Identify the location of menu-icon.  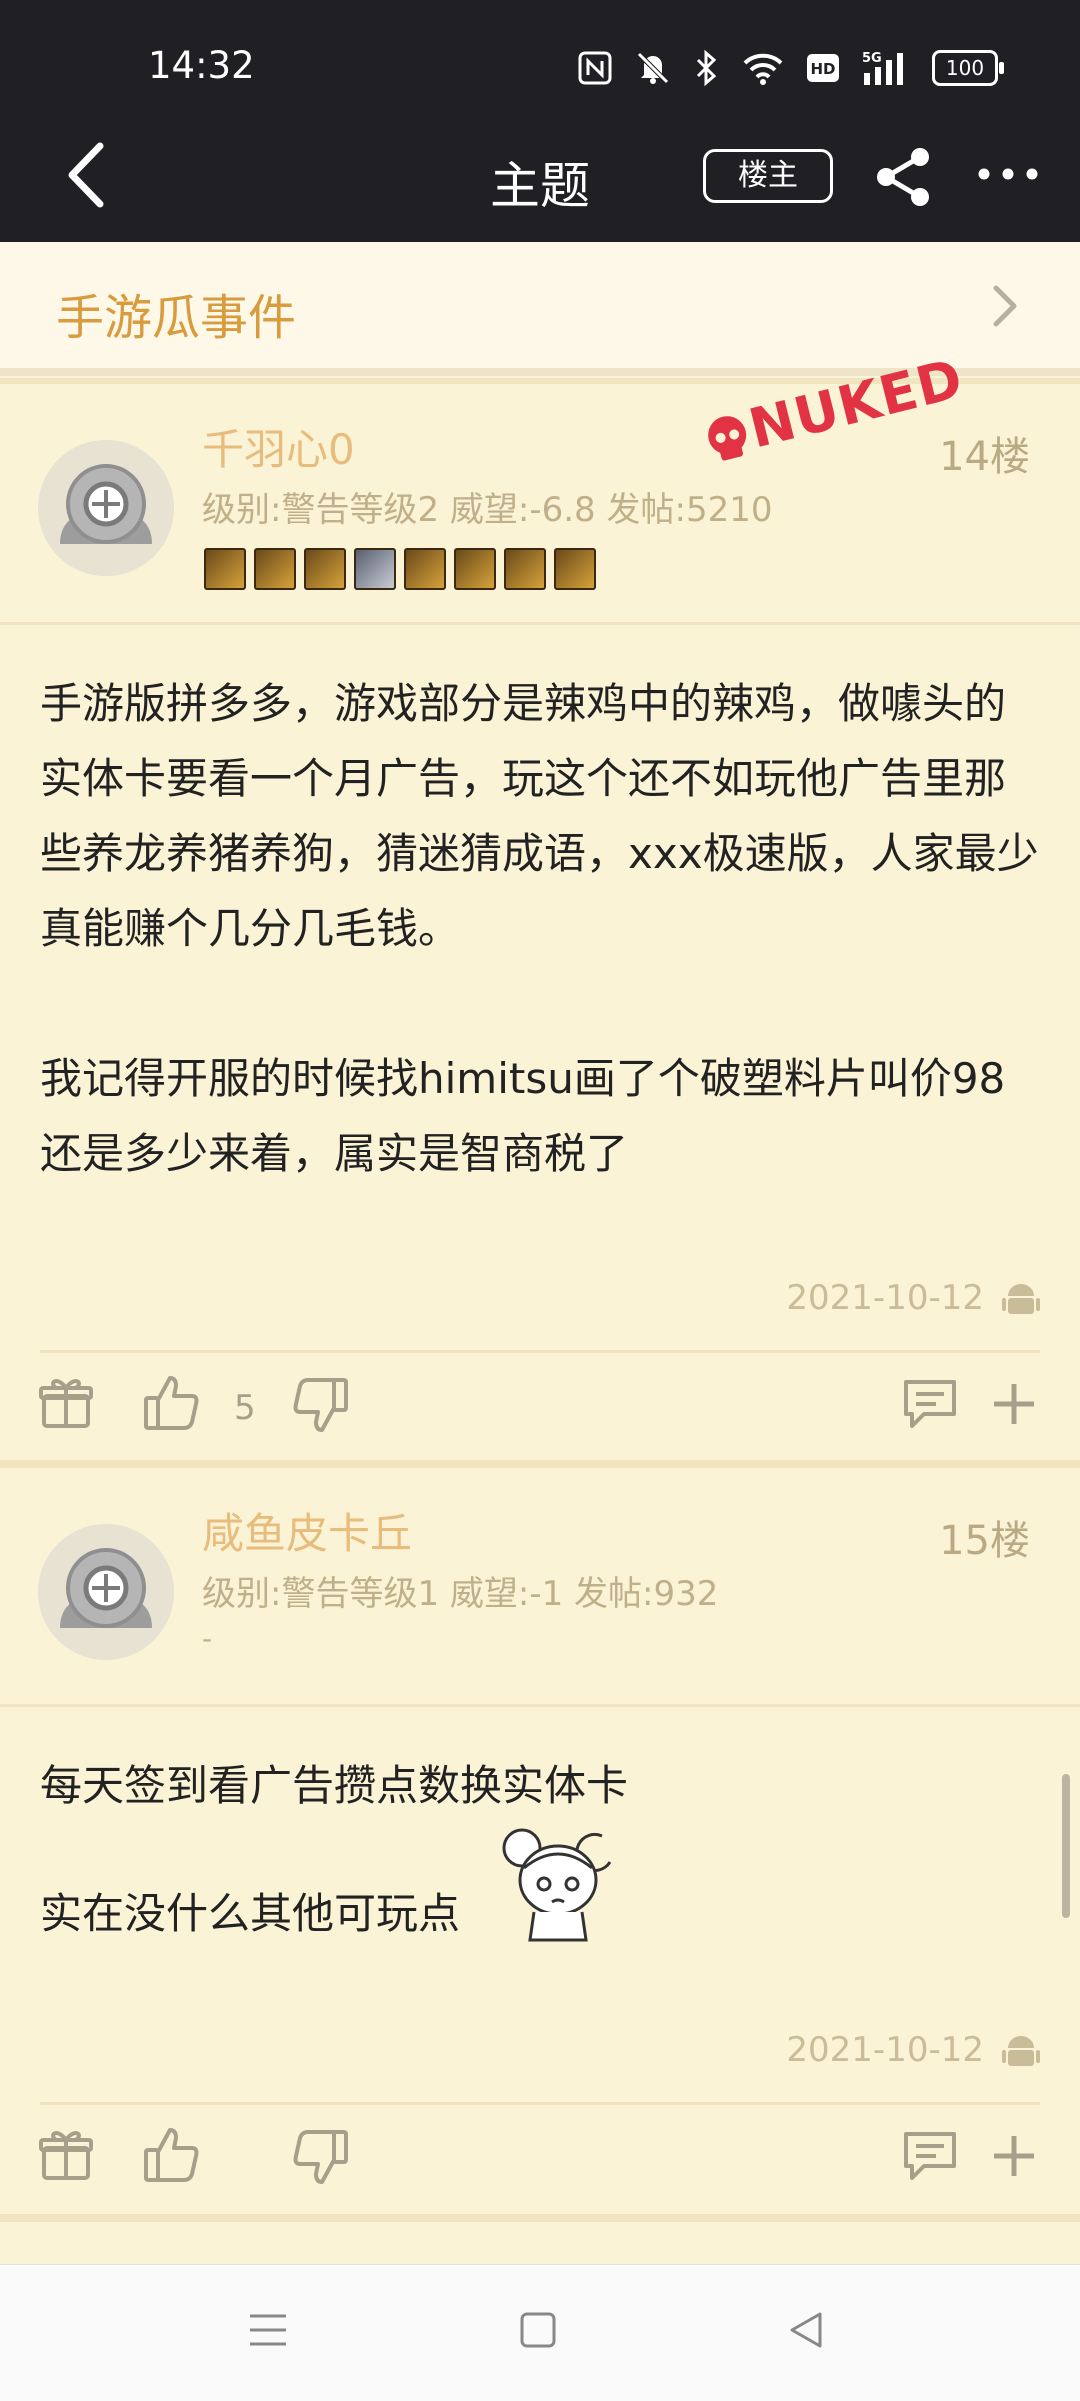
(268, 2330).